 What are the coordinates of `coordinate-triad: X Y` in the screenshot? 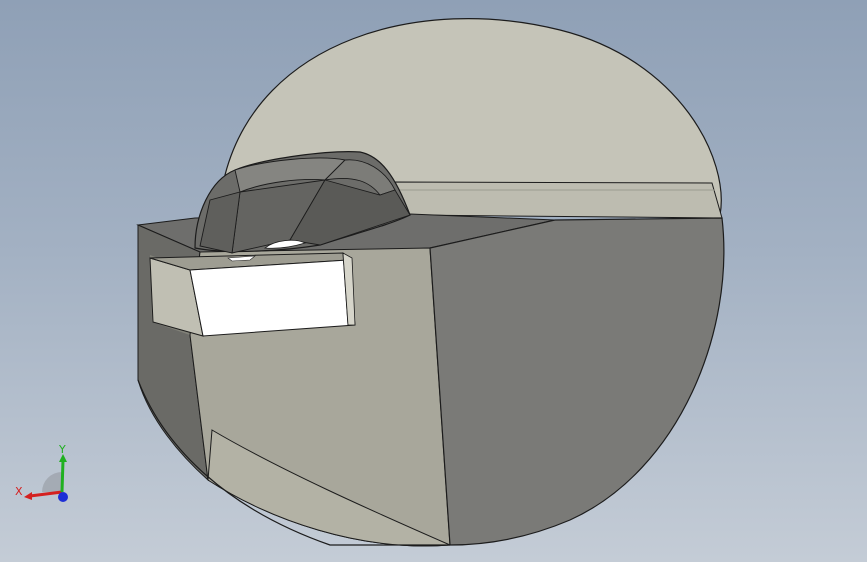 It's located at (45, 475).